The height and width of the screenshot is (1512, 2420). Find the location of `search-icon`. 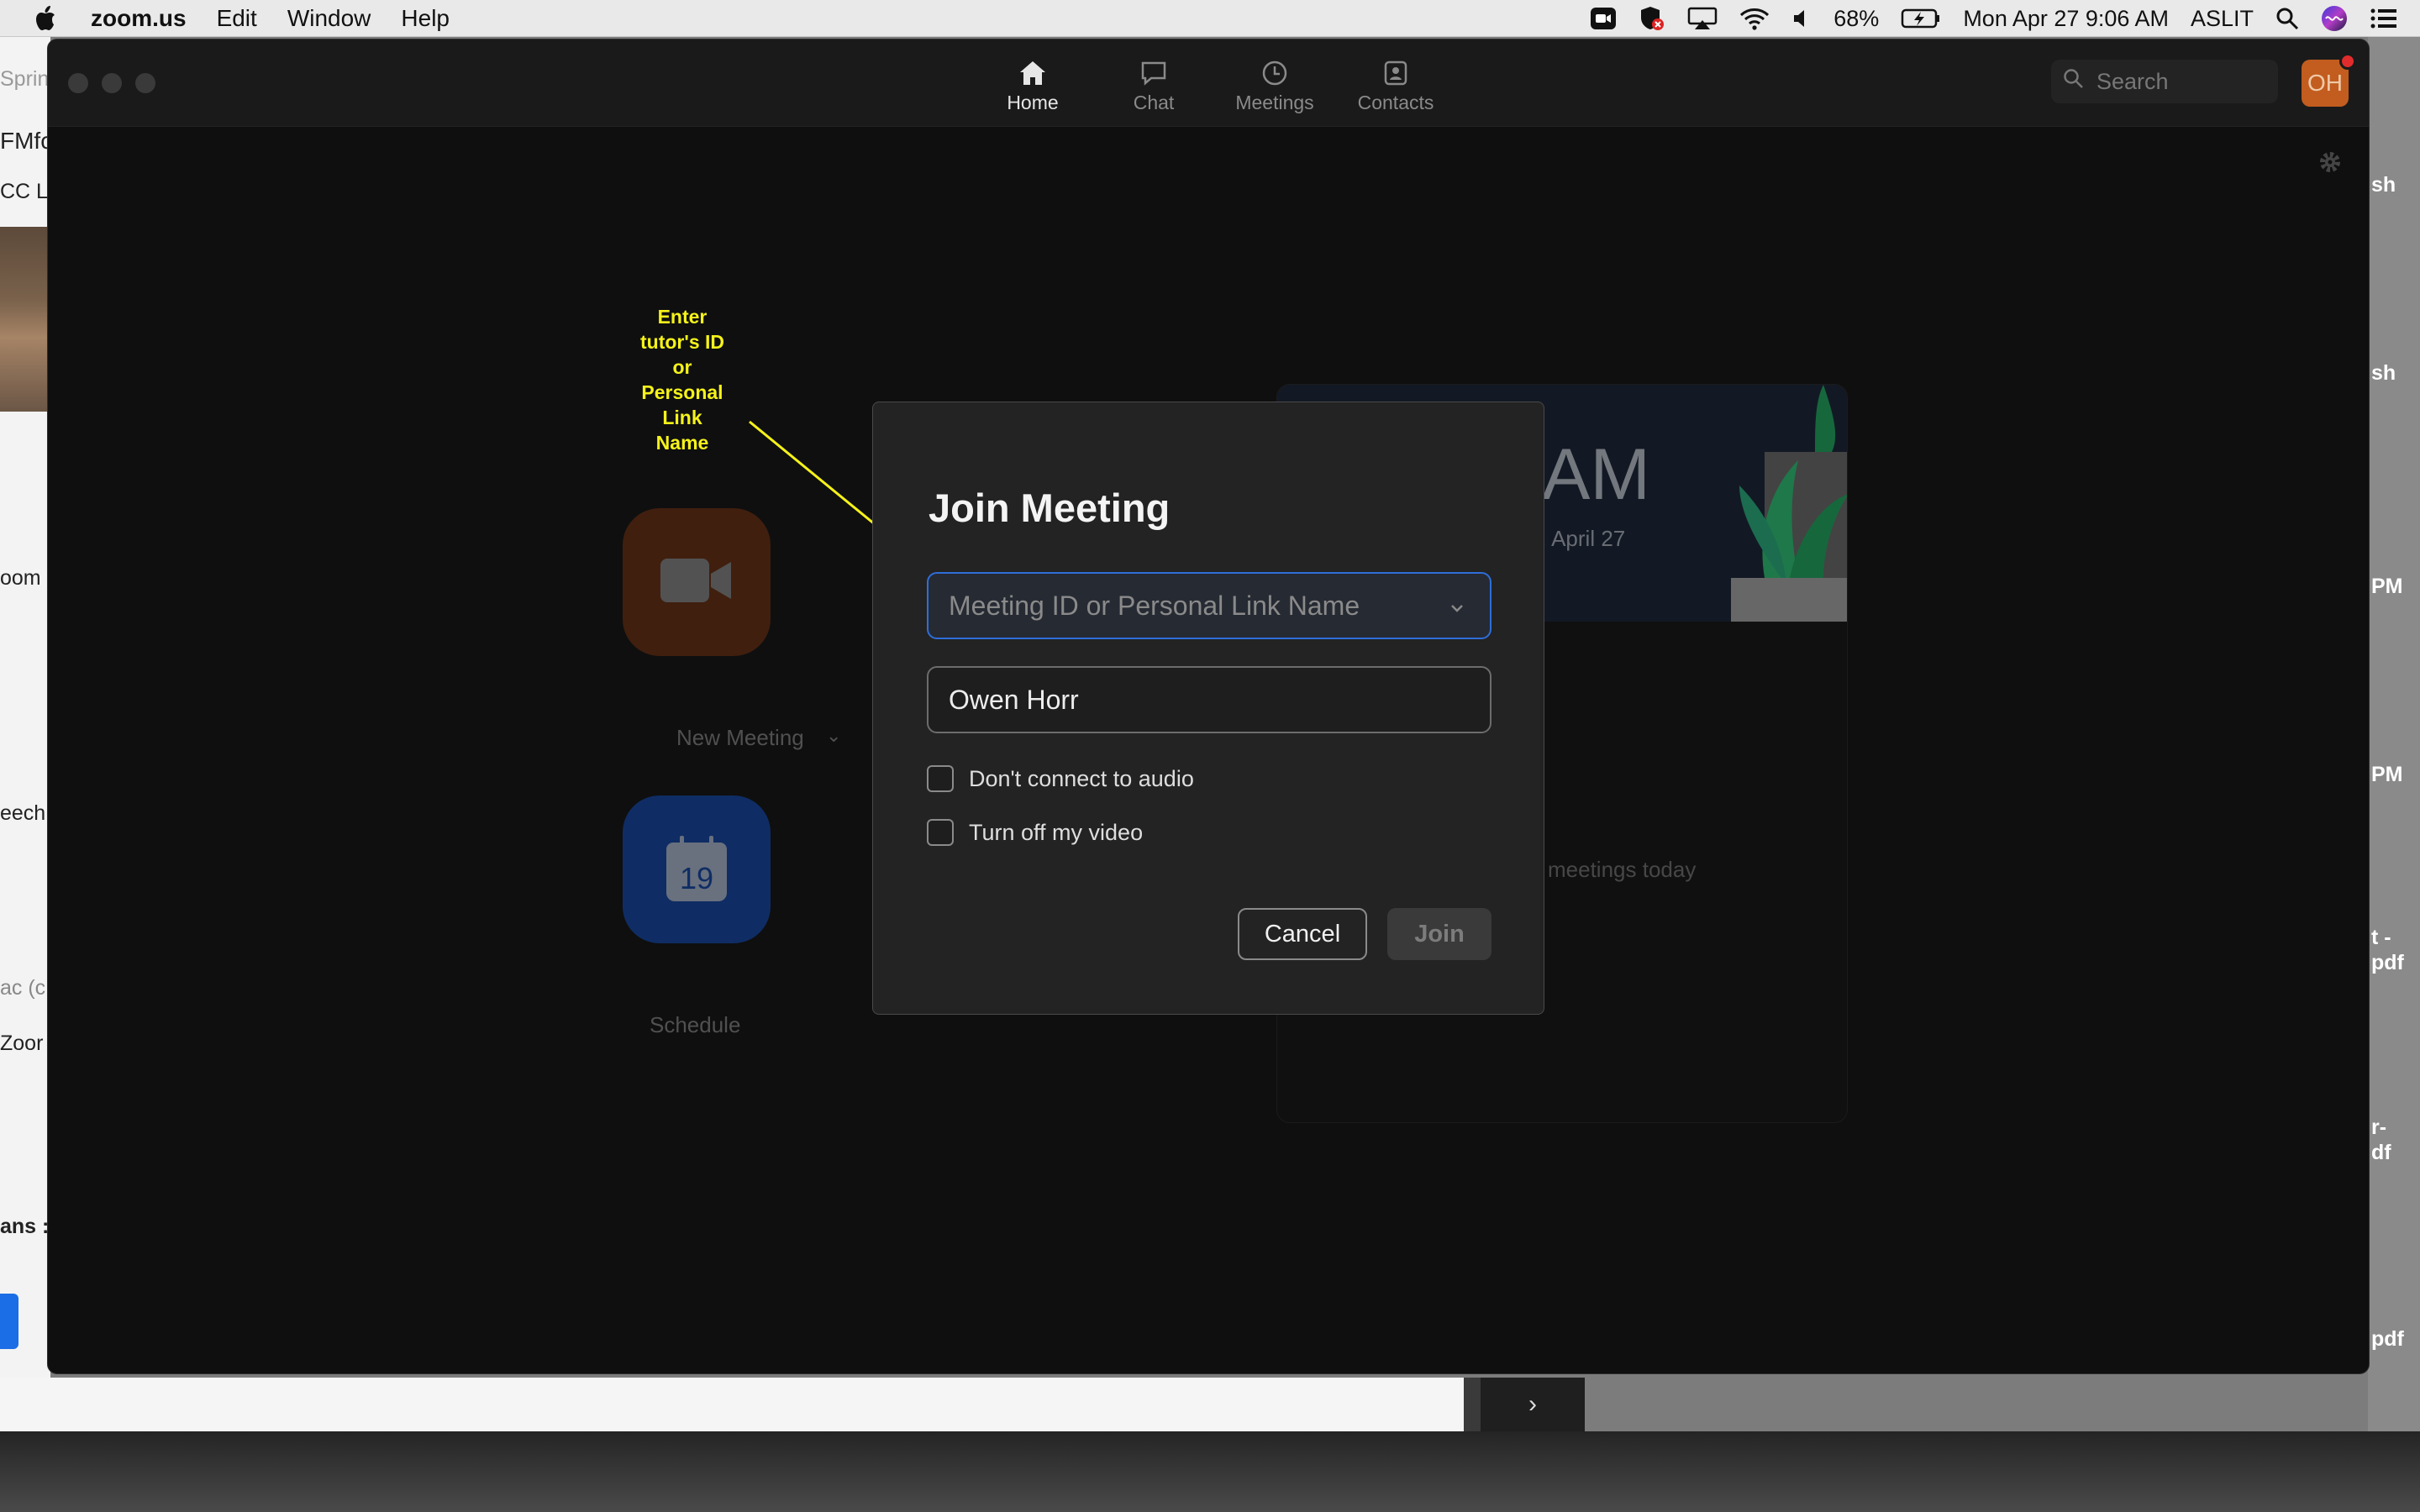

search-icon is located at coordinates (2074, 82).